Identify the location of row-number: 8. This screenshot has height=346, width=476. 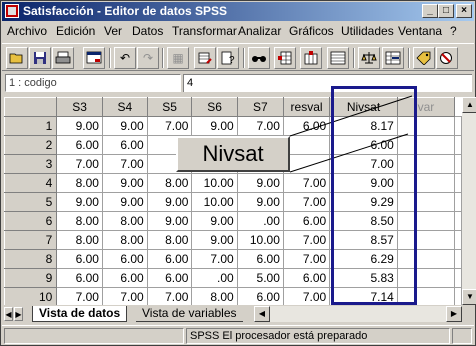
(31, 259).